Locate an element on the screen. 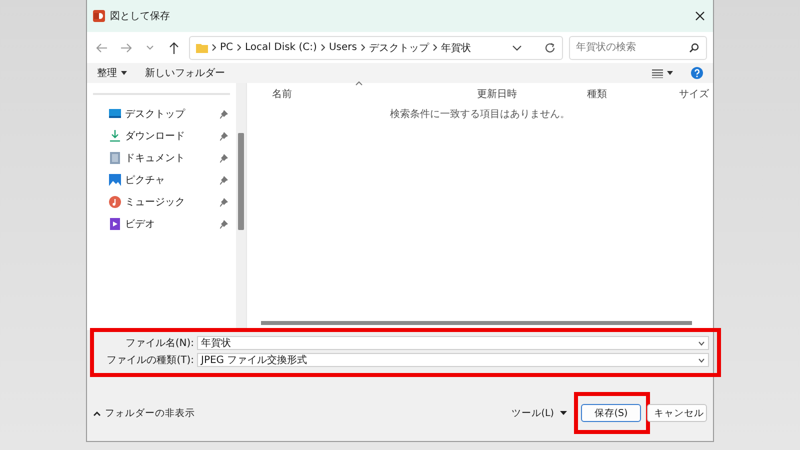 The image size is (800, 450). music-icon is located at coordinates (115, 202).